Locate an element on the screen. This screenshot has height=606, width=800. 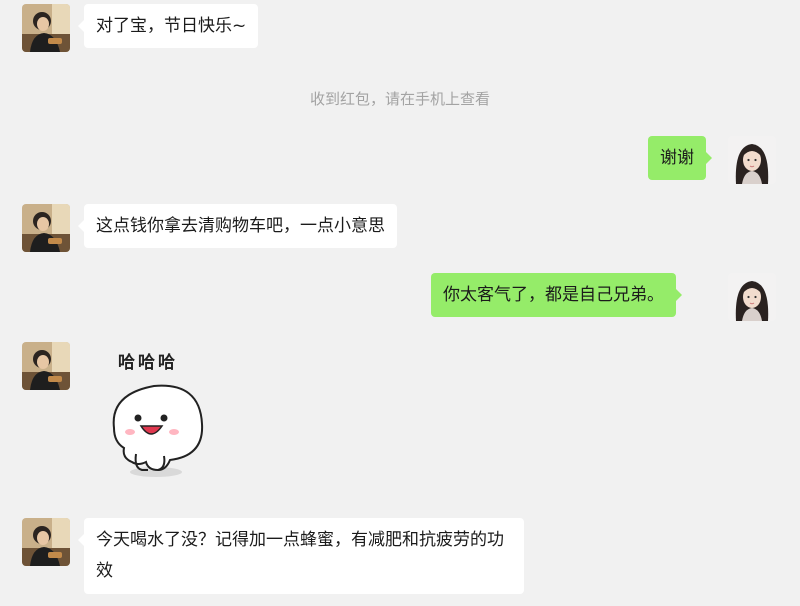
laughing-bun-sticker: 哈哈哈 is located at coordinates (163, 412).